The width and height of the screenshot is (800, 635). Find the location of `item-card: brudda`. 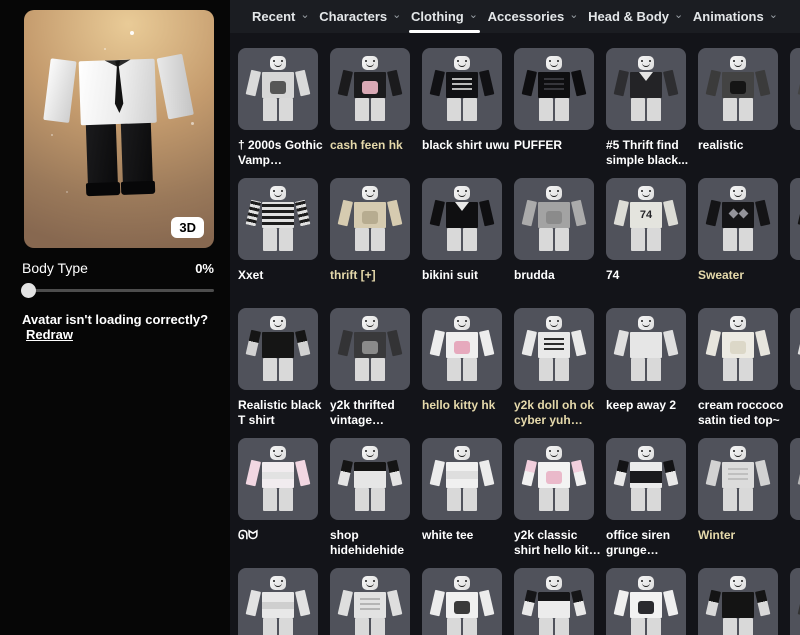

item-card: brudda is located at coordinates (560, 240).